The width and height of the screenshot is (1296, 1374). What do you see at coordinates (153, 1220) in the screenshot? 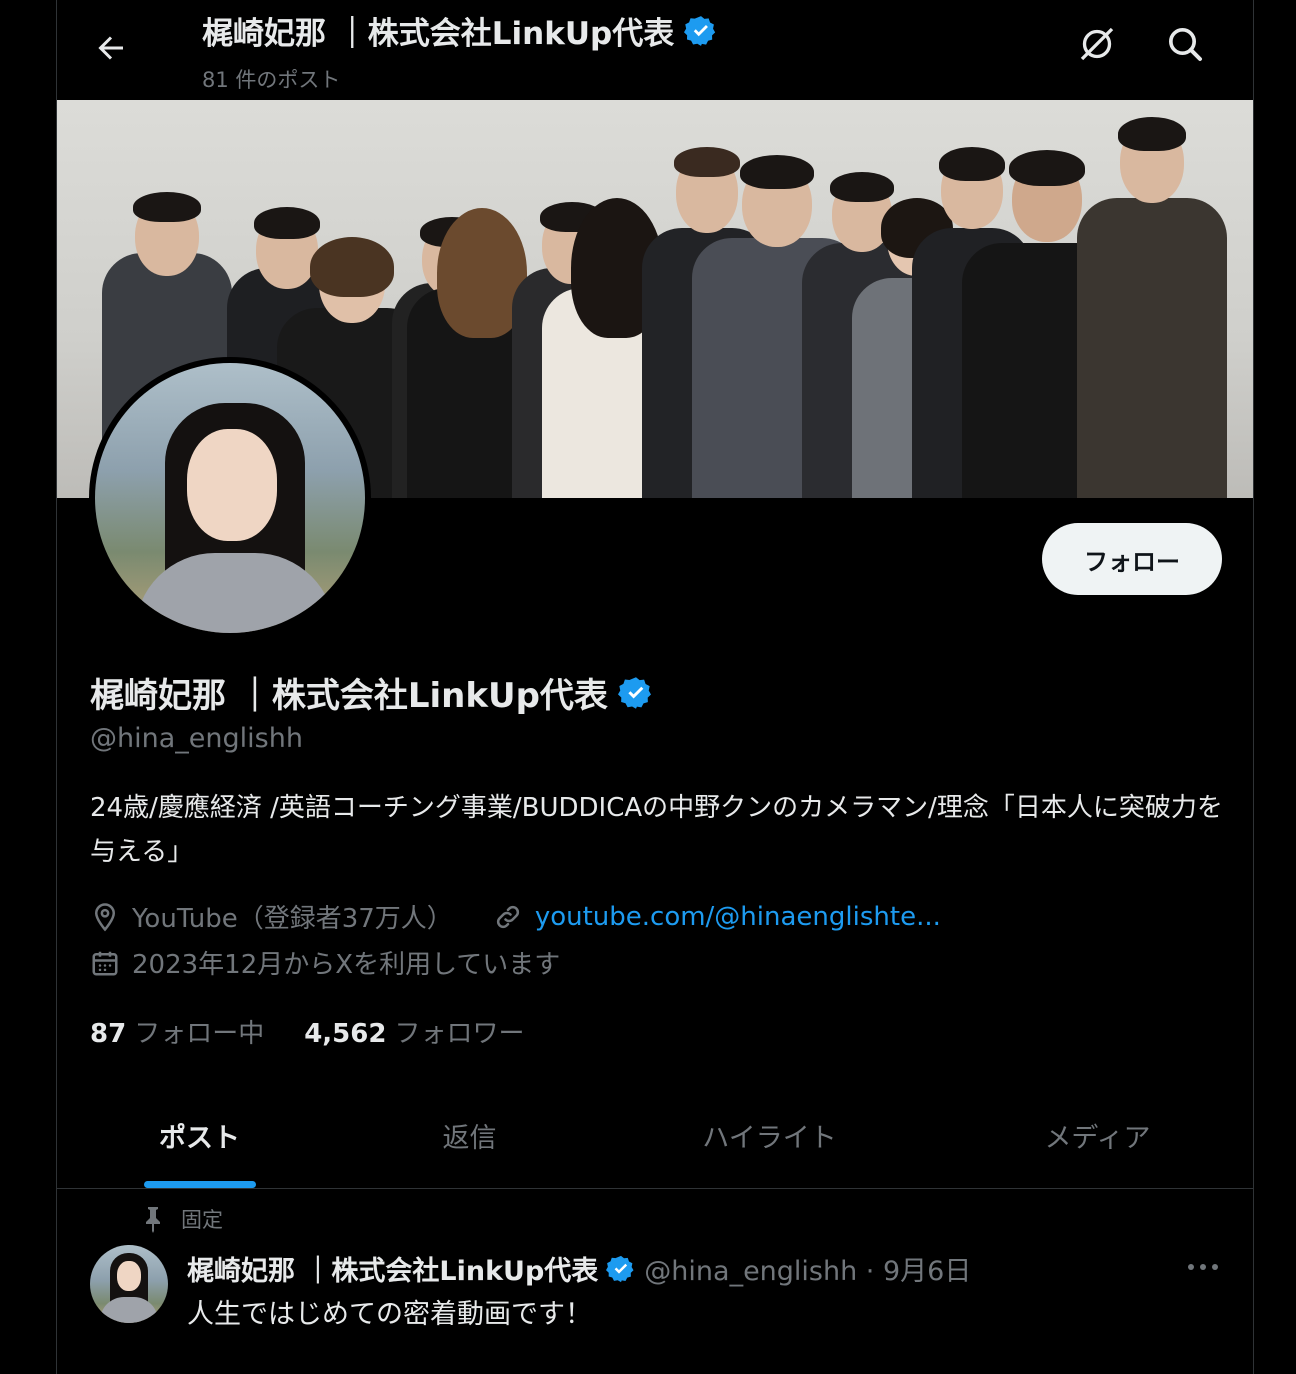
I see `pin-icon` at bounding box center [153, 1220].